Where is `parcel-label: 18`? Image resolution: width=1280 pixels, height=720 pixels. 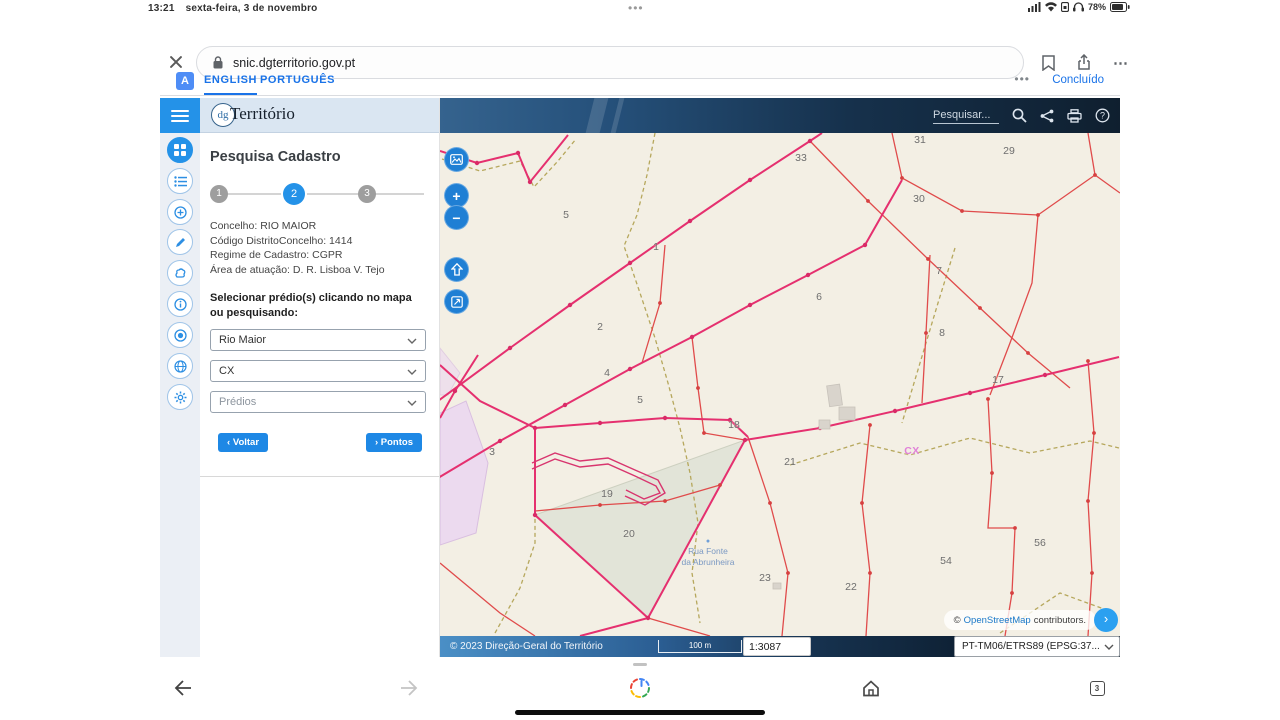 parcel-label: 18 is located at coordinates (734, 425).